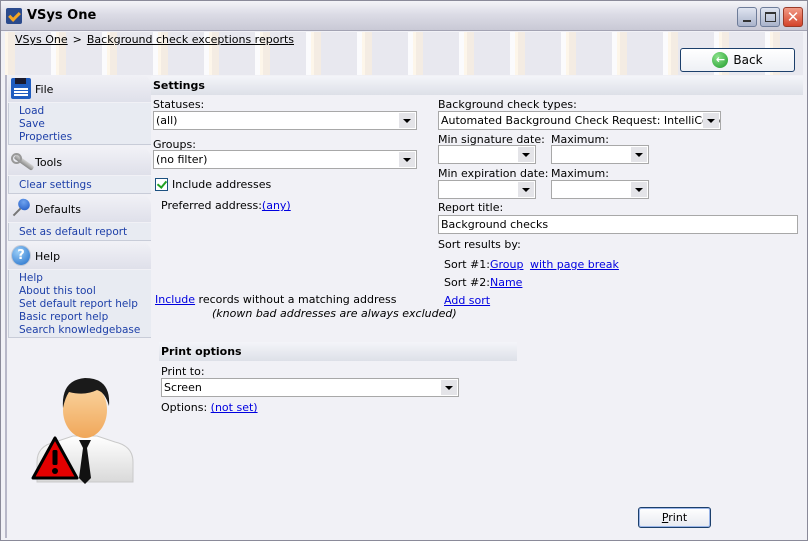 The width and height of the screenshot is (808, 541). What do you see at coordinates (580, 173) in the screenshot?
I see `max-expiration-label: Maximum:` at bounding box center [580, 173].